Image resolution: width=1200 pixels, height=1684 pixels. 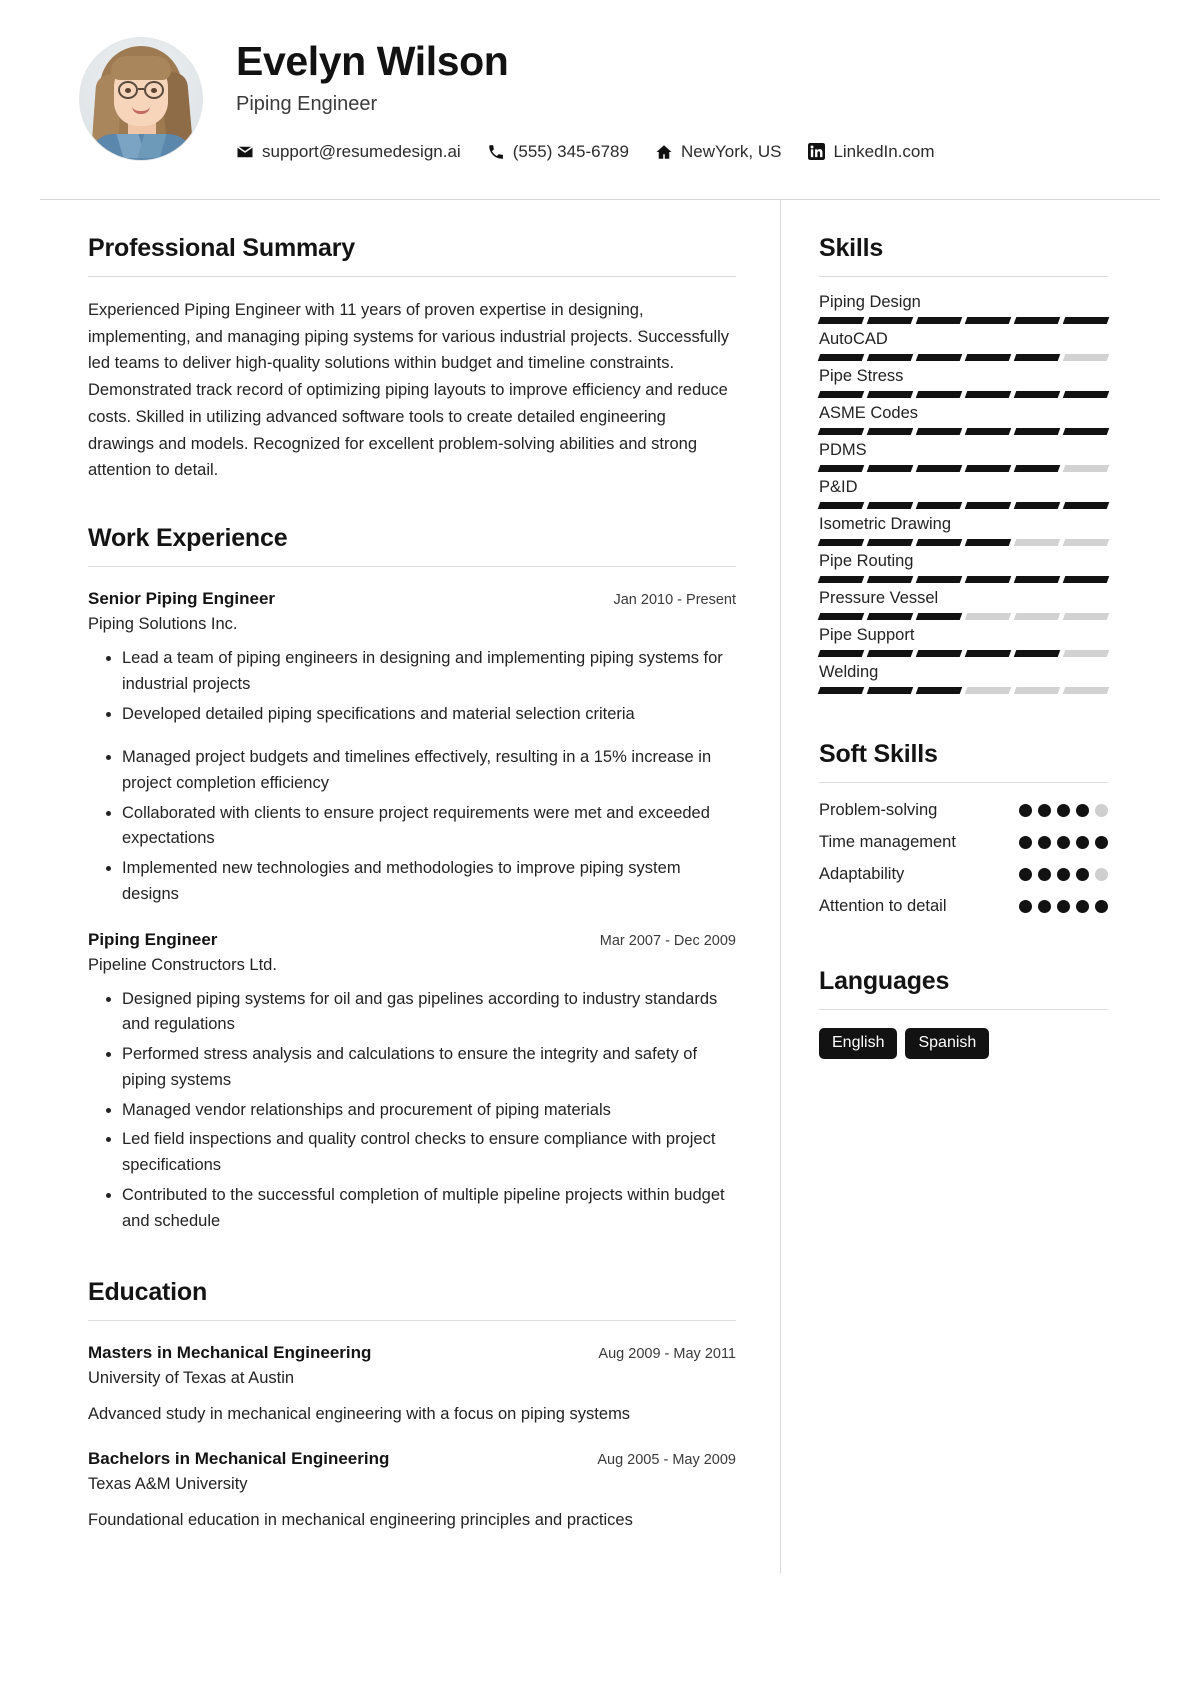 I want to click on soft-skill-item: Time management, so click(x=963, y=843).